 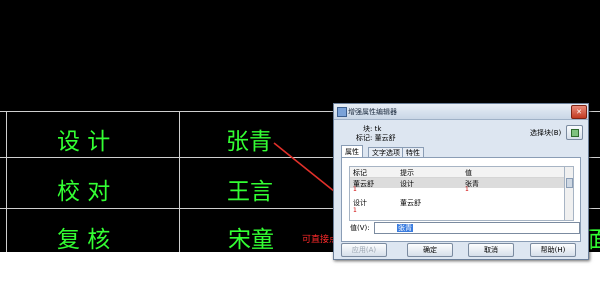 I want to click on app-icon, so click(x=342, y=112).